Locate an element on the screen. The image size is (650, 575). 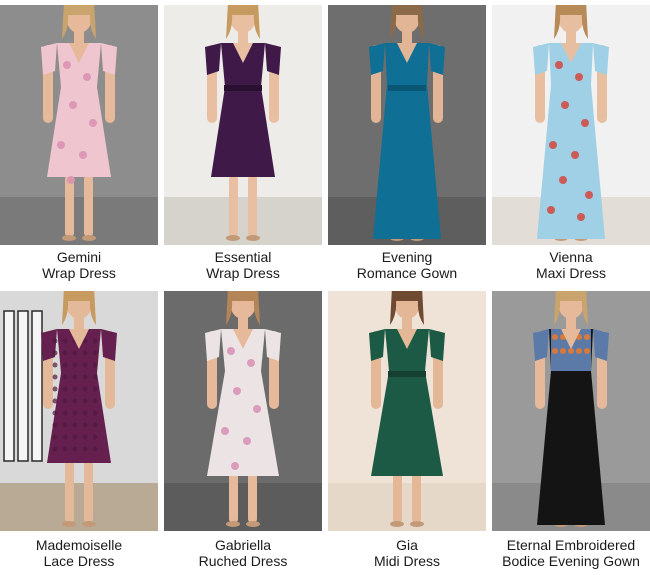
product-name-line-2: Midi Dress is located at coordinates (407, 561).